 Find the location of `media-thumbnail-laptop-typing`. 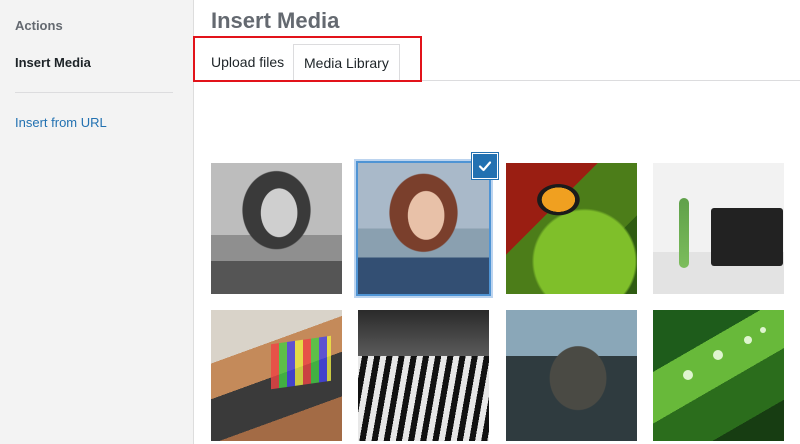

media-thumbnail-laptop-typing is located at coordinates (276, 375).